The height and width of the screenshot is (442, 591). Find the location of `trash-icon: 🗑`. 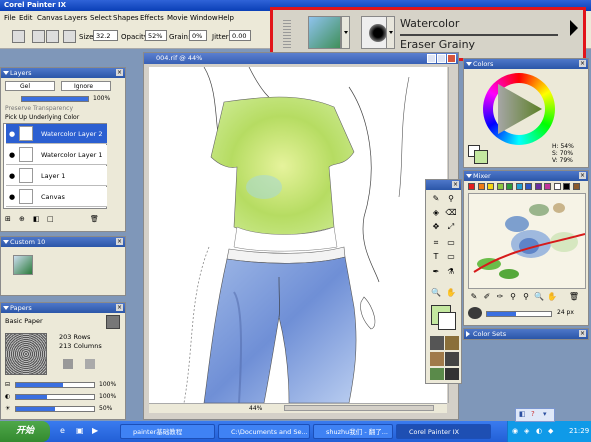

trash-icon: 🗑 is located at coordinates (574, 297).